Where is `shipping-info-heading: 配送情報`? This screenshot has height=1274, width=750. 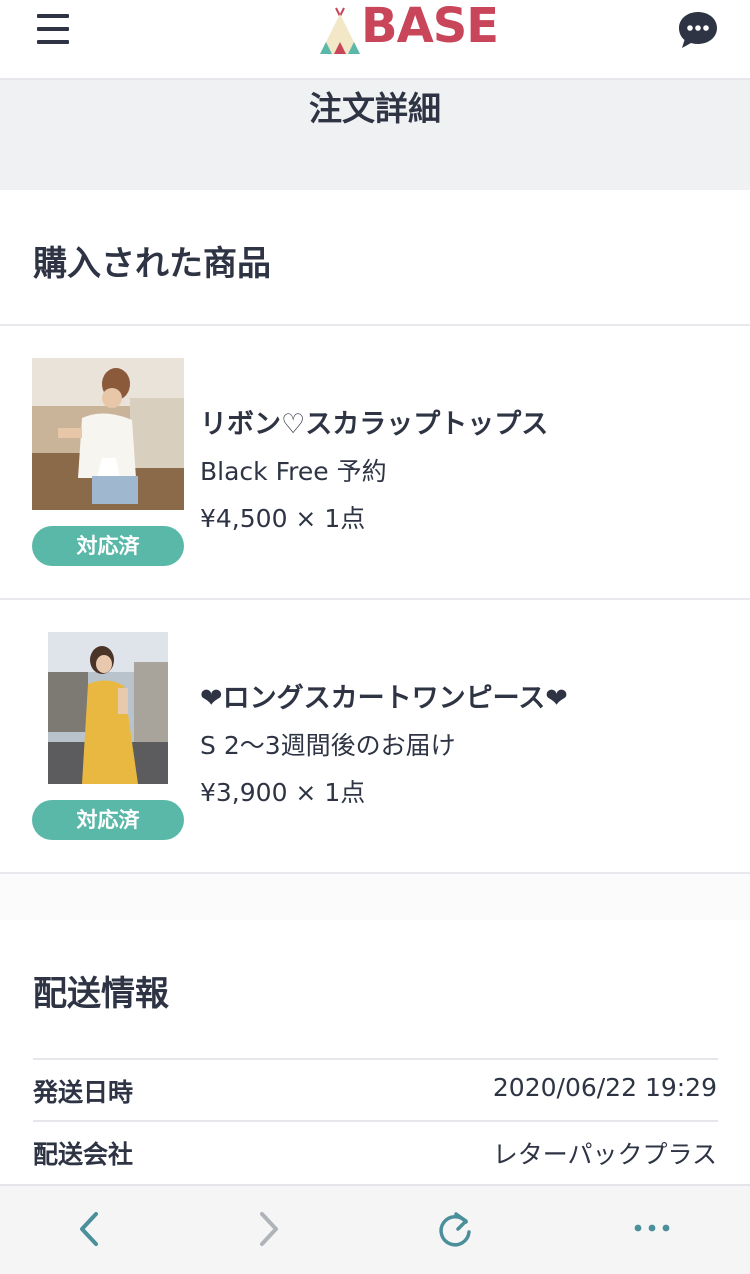
shipping-info-heading: 配送情報 is located at coordinates (101, 994).